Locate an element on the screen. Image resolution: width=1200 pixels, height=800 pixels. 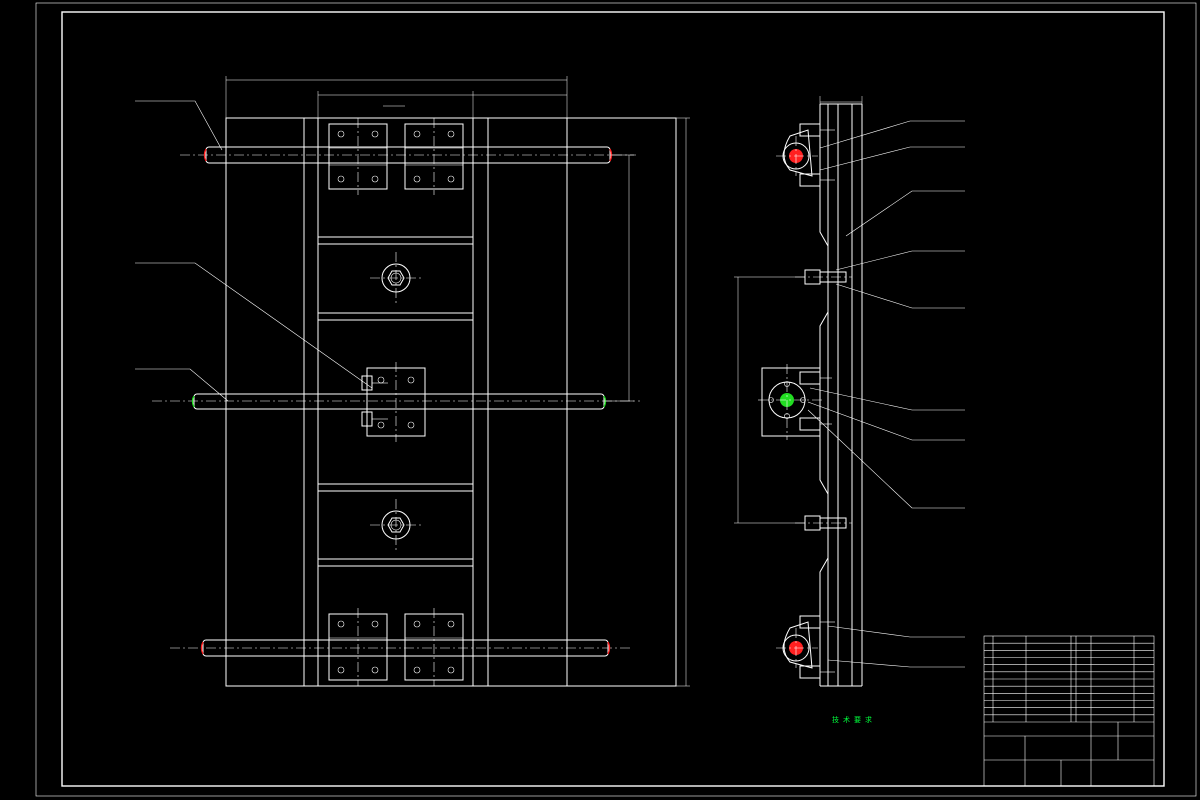
side-view is located at coordinates (849, 391).